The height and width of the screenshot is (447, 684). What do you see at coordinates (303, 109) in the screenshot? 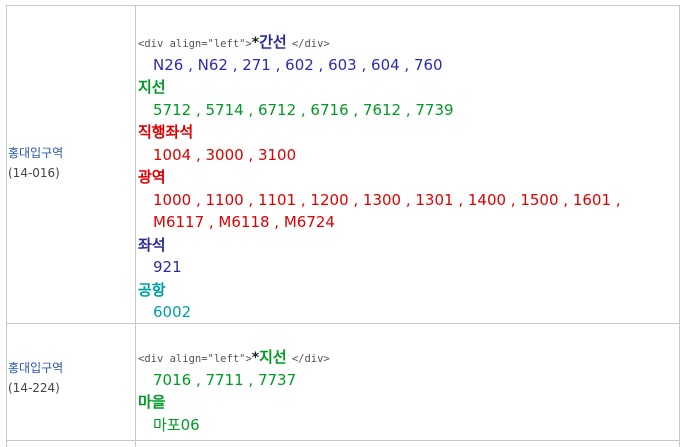
I see `route-numbers: 5712 , 5714 , 6712 , 6716 , 7612 , 7739` at bounding box center [303, 109].